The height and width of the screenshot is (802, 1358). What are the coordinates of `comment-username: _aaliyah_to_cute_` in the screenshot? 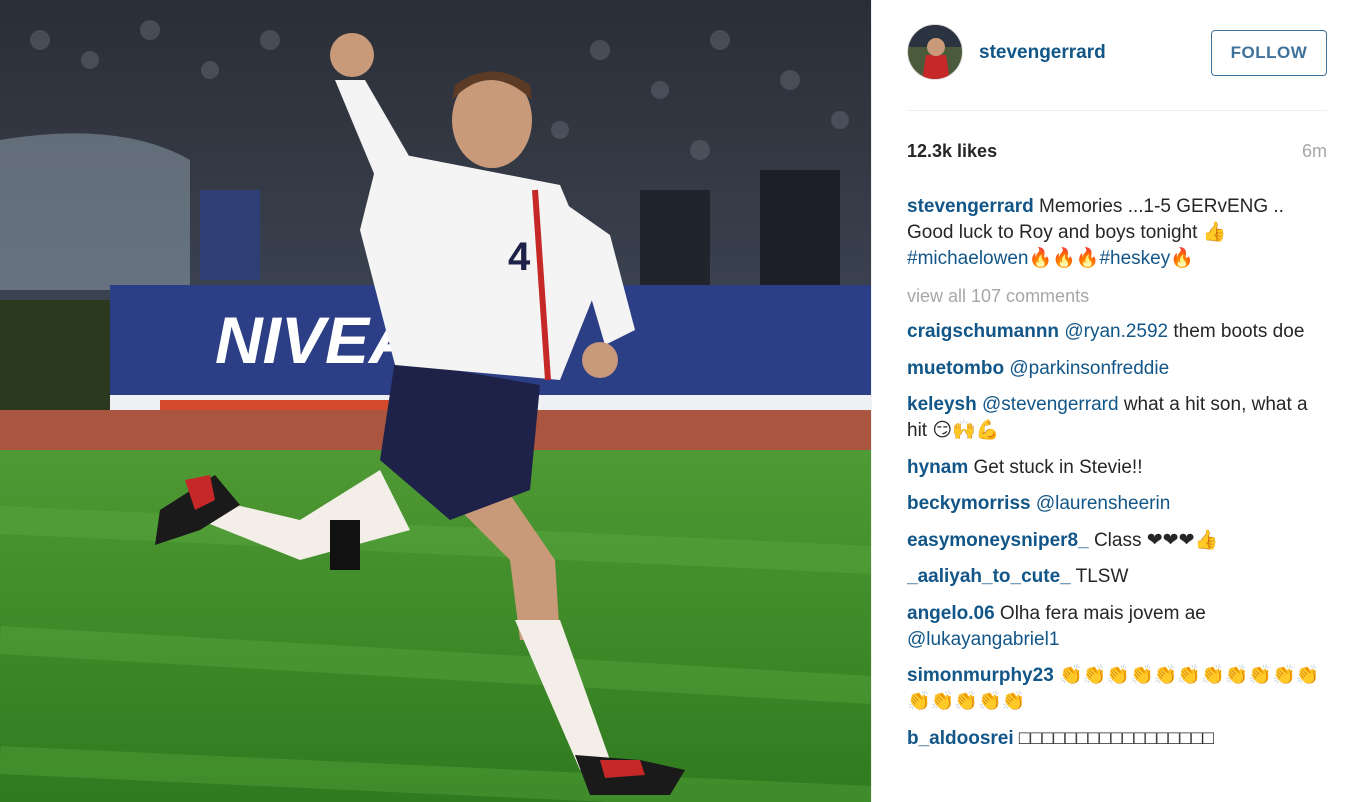 It's located at (989, 576).